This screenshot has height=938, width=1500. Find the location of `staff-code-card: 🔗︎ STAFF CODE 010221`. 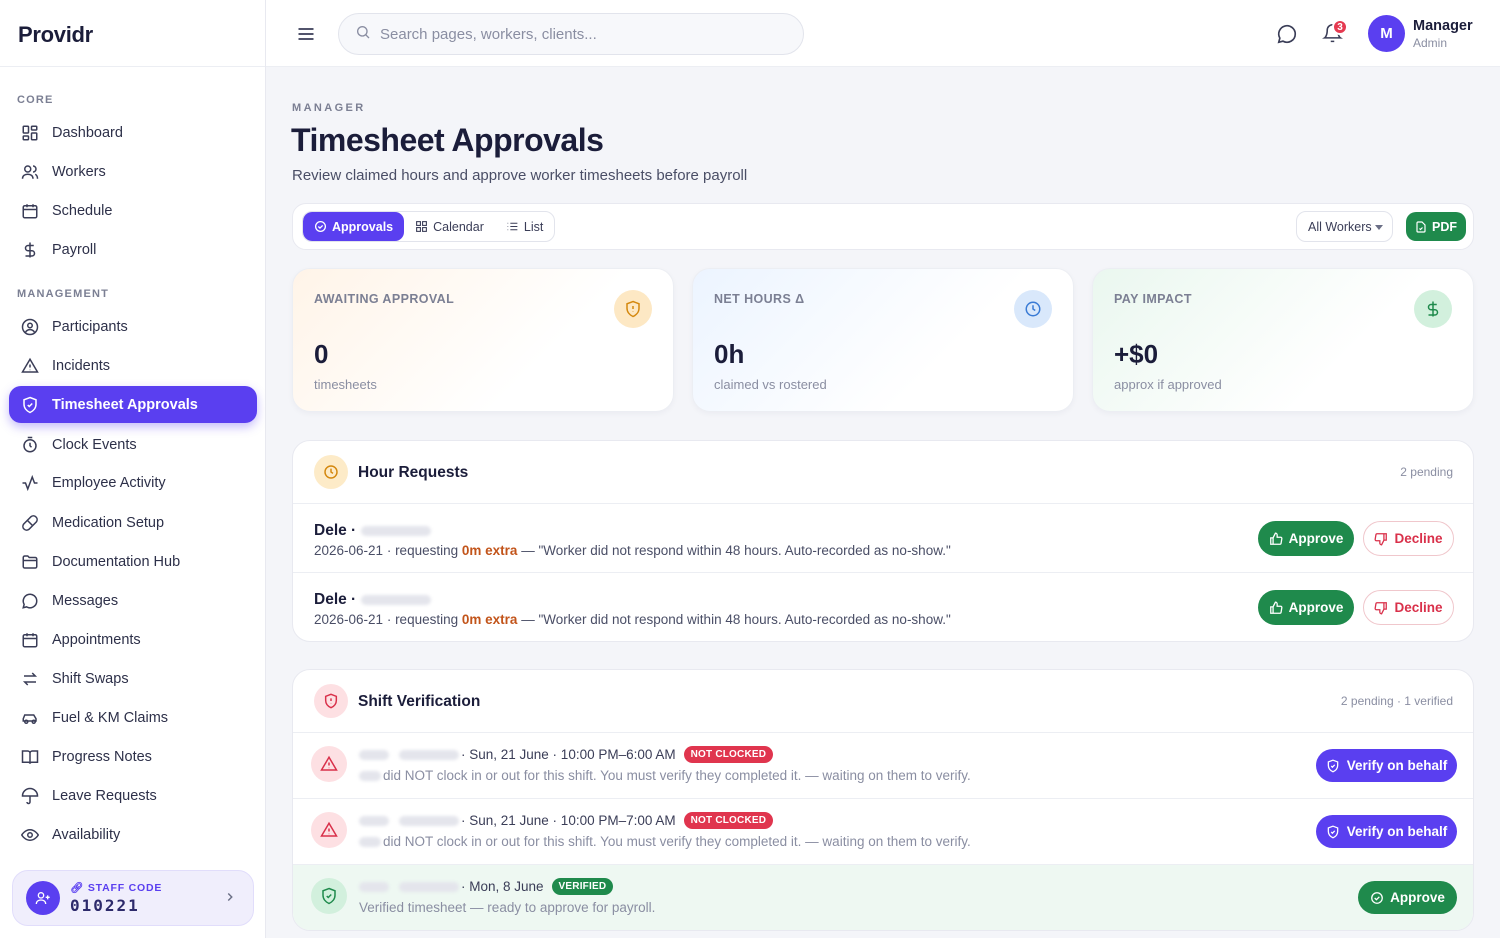

staff-code-card: 🔗︎ STAFF CODE 010221 is located at coordinates (133, 898).